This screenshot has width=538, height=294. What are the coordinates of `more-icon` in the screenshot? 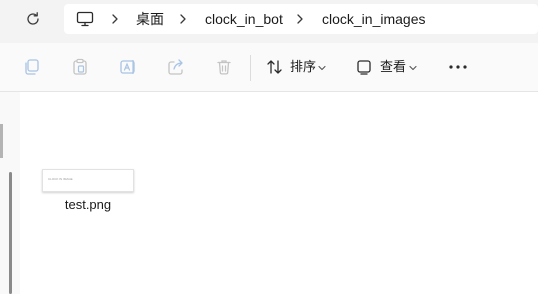 It's located at (458, 67).